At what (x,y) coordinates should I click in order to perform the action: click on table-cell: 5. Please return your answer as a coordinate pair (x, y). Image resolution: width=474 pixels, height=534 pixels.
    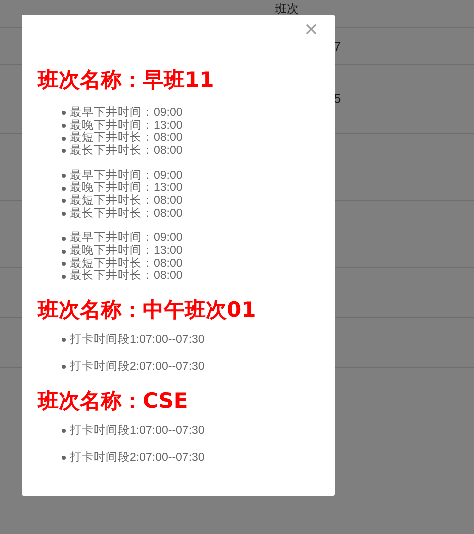
    Looking at the image, I should click on (338, 98).